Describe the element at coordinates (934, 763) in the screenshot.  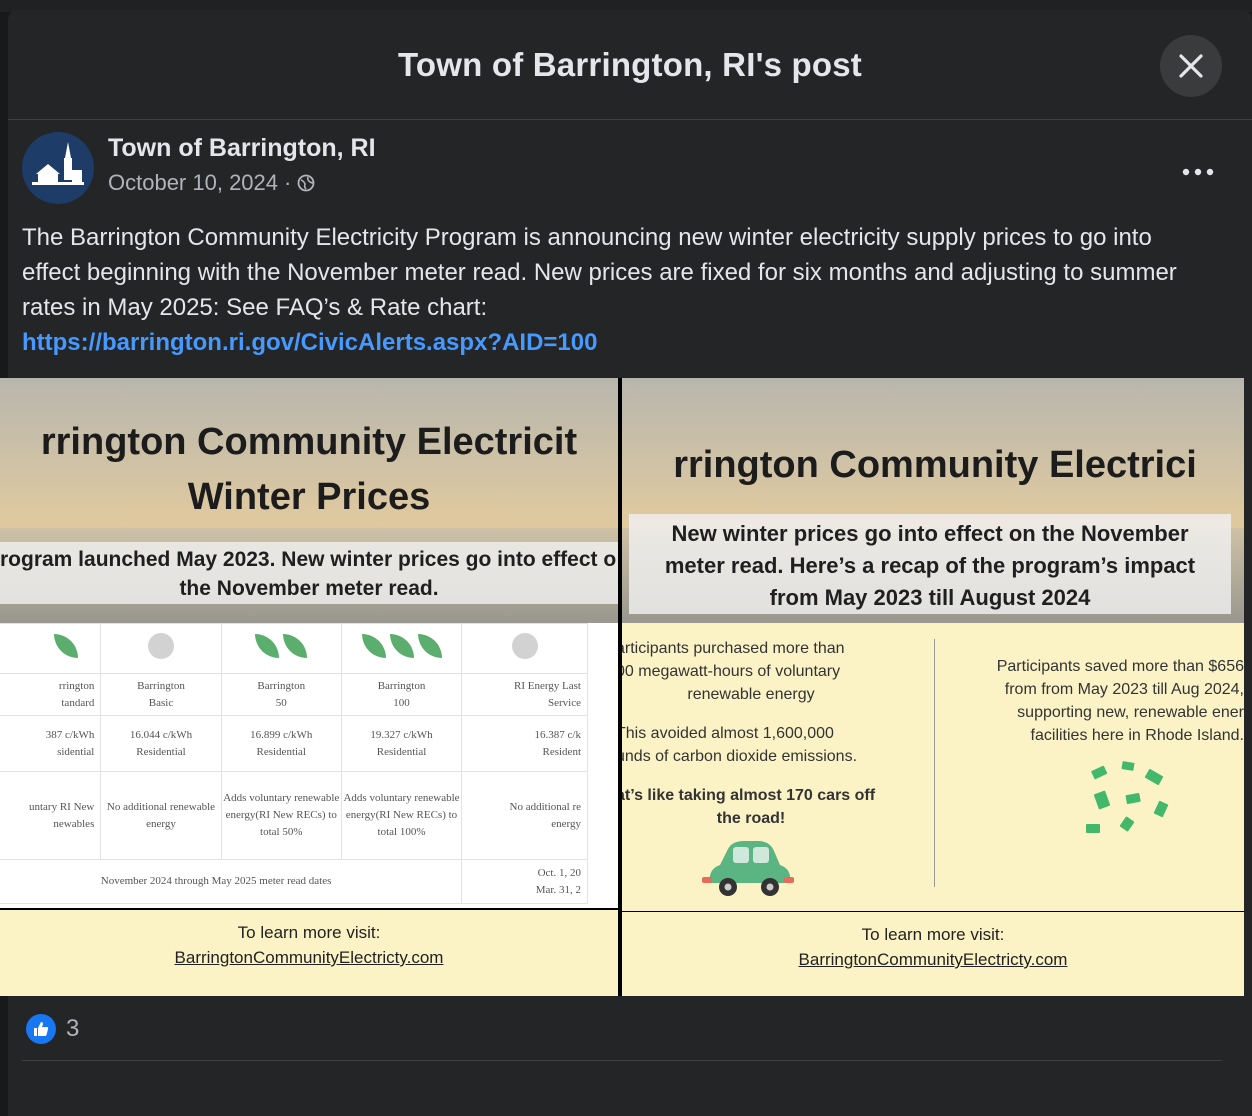
I see `impact-divider` at that location.